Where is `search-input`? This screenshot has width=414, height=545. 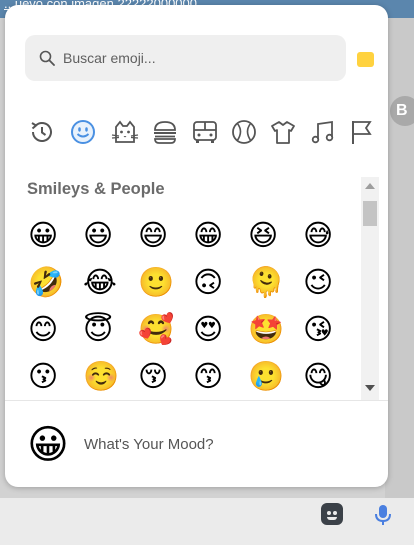 search-input is located at coordinates (198, 58).